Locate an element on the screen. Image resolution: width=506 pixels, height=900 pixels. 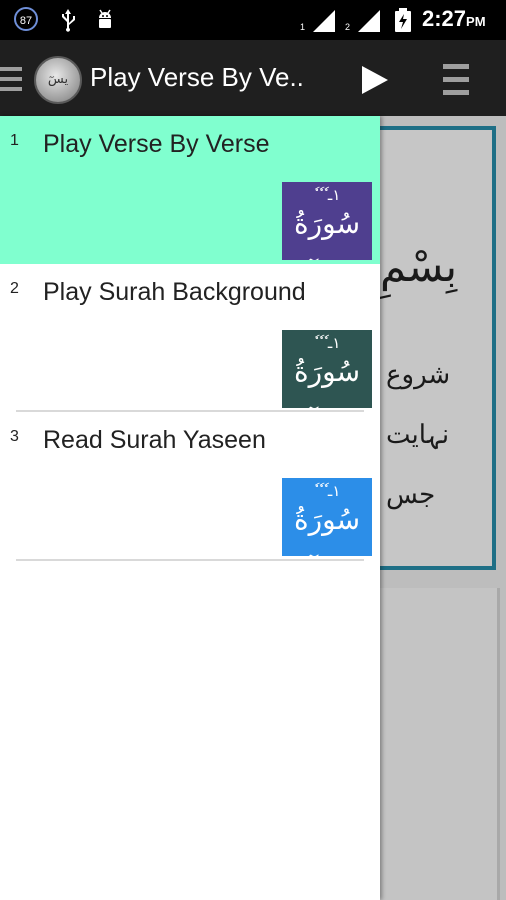
content-line-2: شروع is located at coordinates (418, 375).